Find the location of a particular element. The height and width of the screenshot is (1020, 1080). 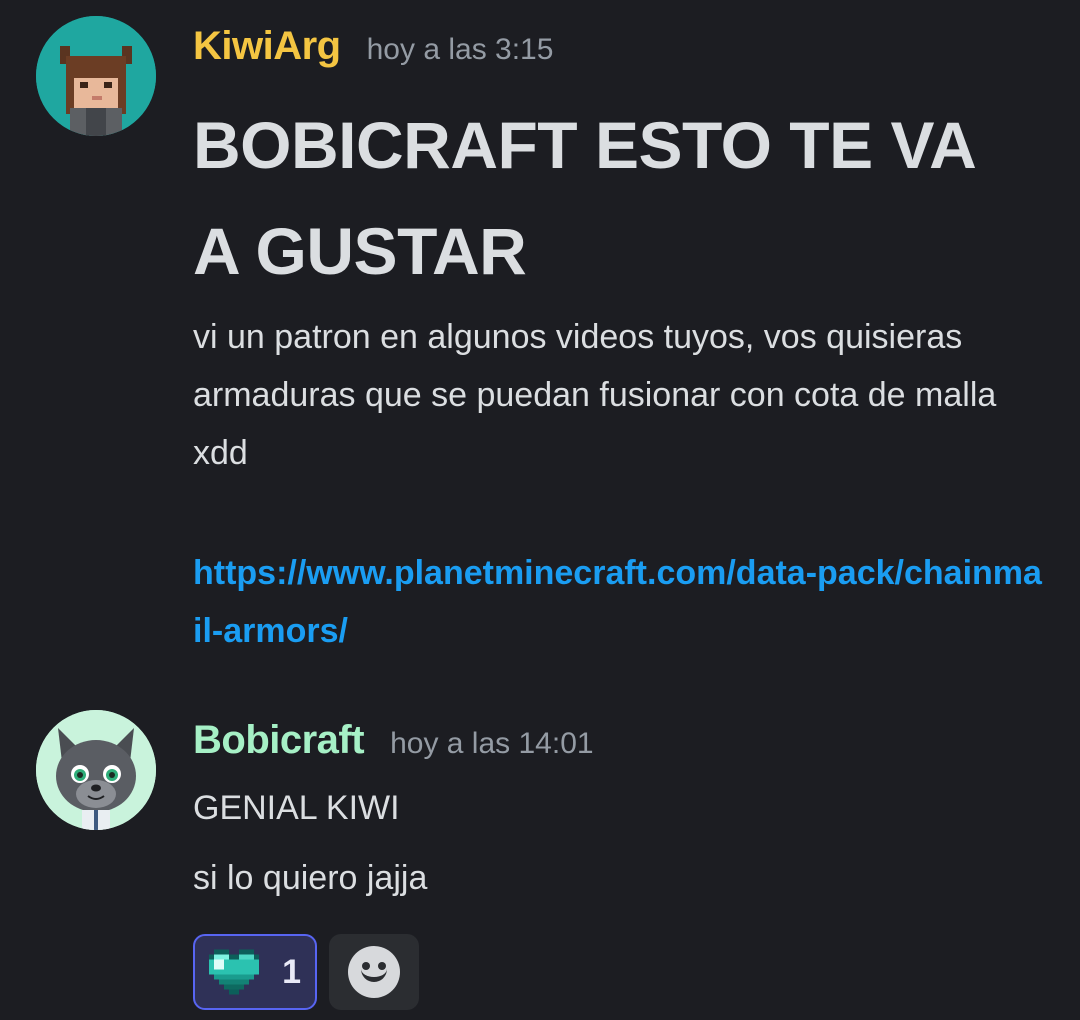

avatar-bobicraft-image is located at coordinates (96, 770).